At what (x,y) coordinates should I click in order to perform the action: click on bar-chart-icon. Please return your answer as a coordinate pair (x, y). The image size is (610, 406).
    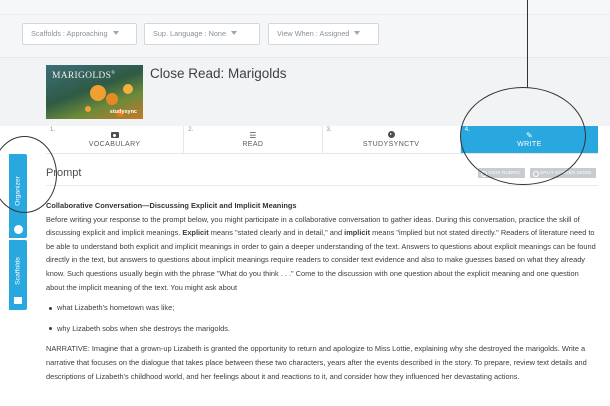
    Looking at the image, I should click on (17, 300).